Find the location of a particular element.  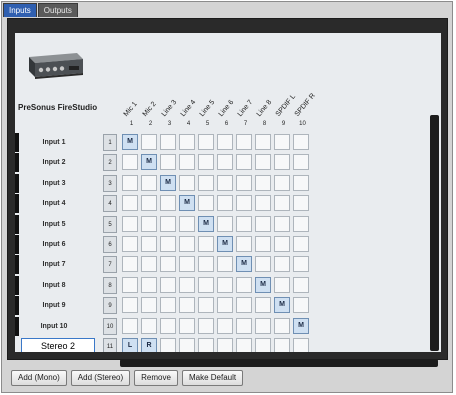

channel-name-input: Stereo 2 is located at coordinates (58, 345).